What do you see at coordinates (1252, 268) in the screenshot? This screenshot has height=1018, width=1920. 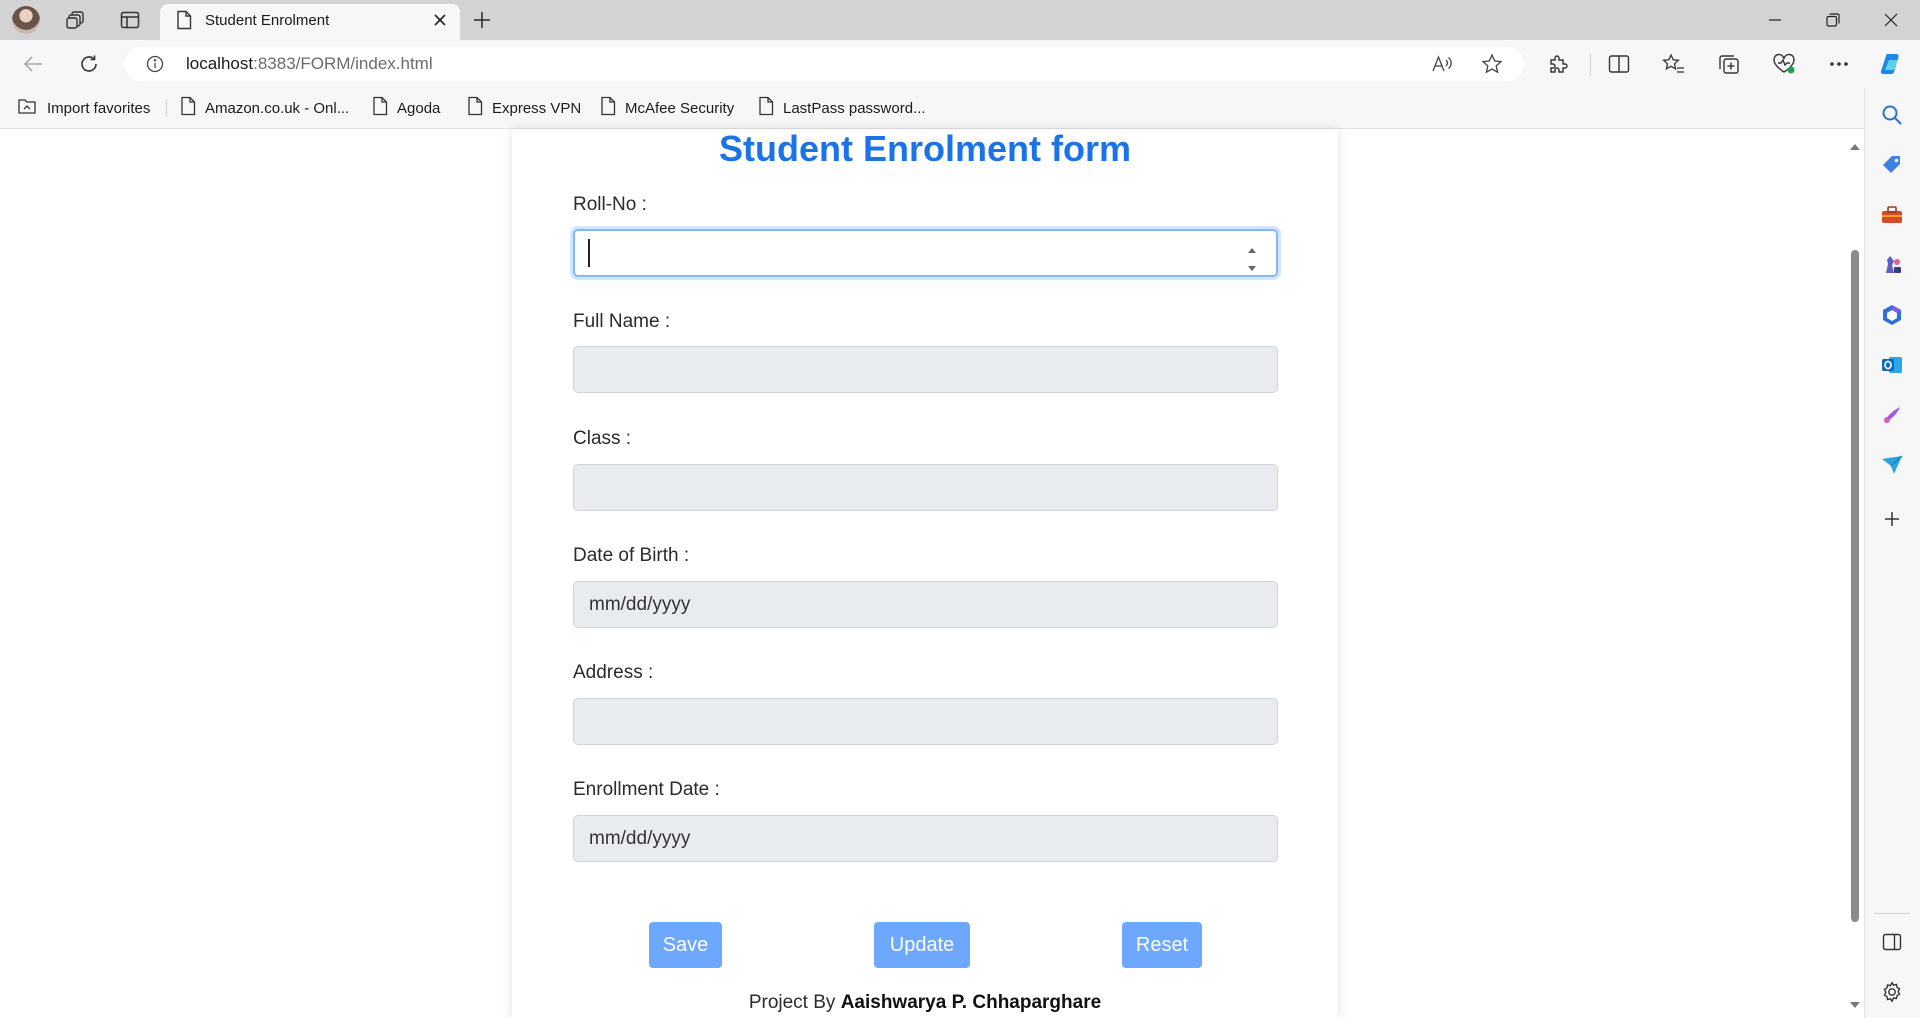 I see `spin-down-icon` at bounding box center [1252, 268].